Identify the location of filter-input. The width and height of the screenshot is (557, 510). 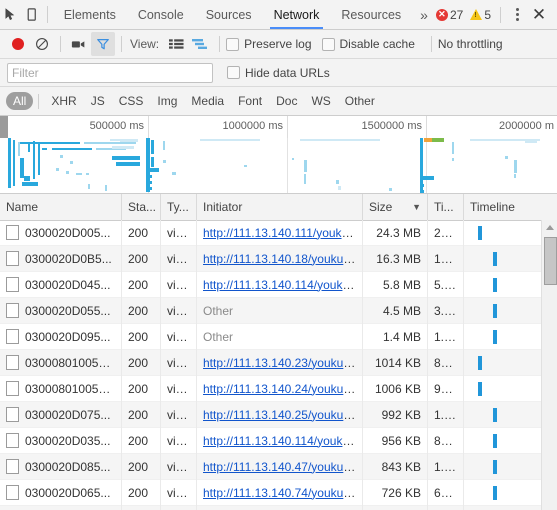
(110, 72).